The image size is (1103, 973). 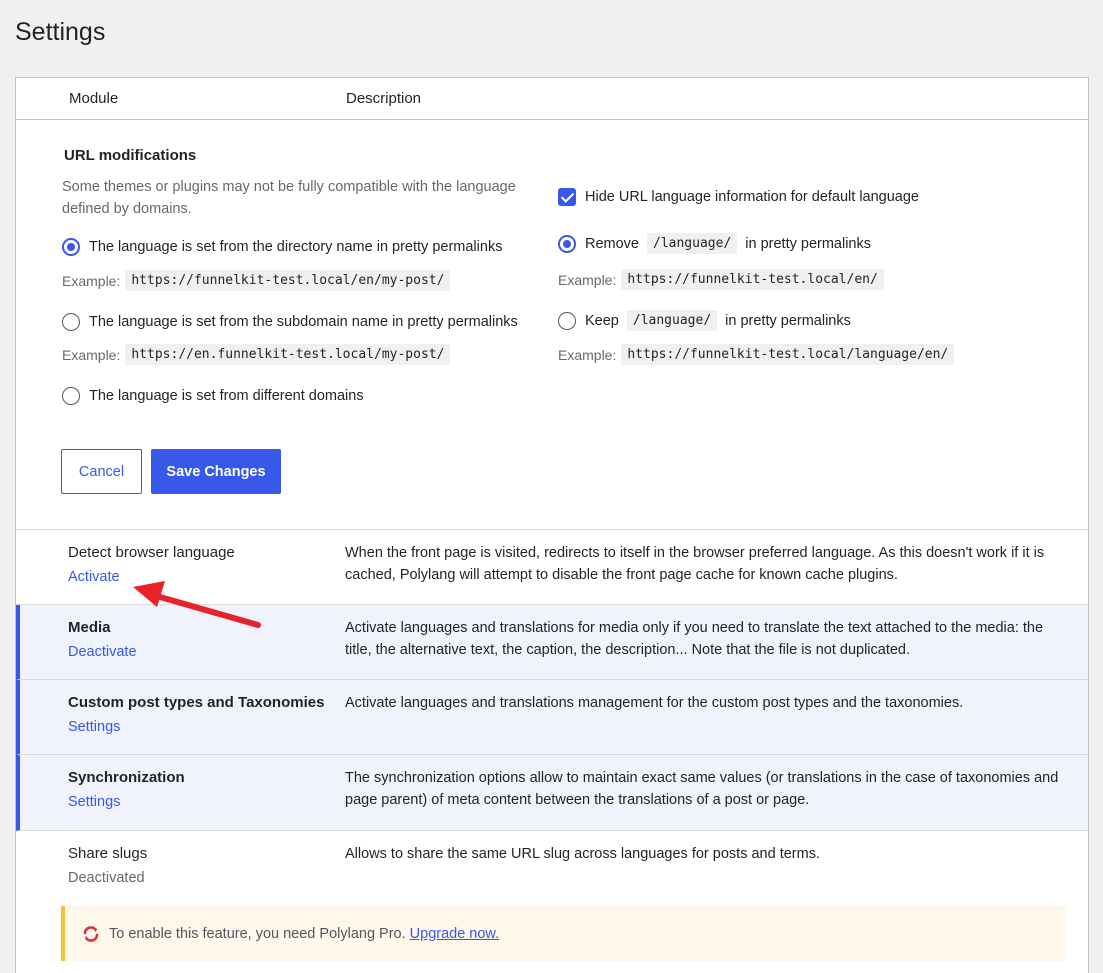 What do you see at coordinates (196, 702) in the screenshot?
I see `module-name: Custom post types and Taxonomies` at bounding box center [196, 702].